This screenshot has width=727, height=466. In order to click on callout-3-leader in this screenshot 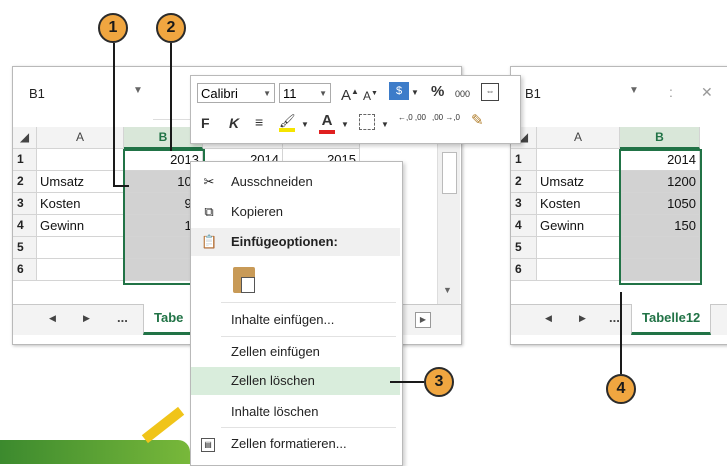, I will do `click(407, 382)`.